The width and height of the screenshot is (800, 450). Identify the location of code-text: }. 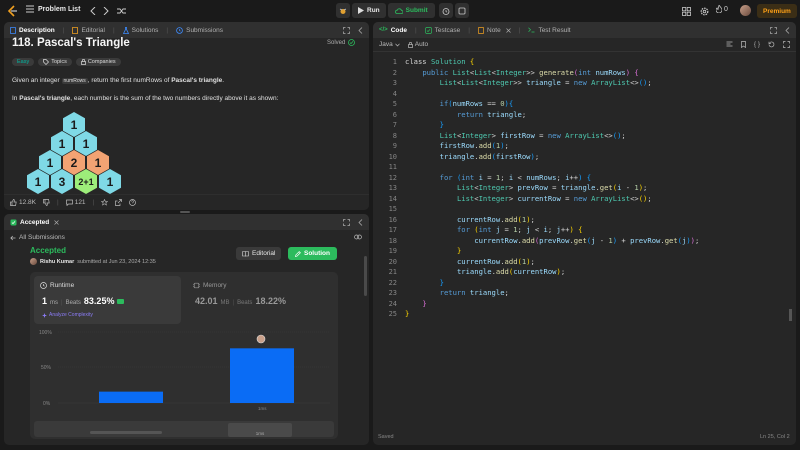
(441, 282).